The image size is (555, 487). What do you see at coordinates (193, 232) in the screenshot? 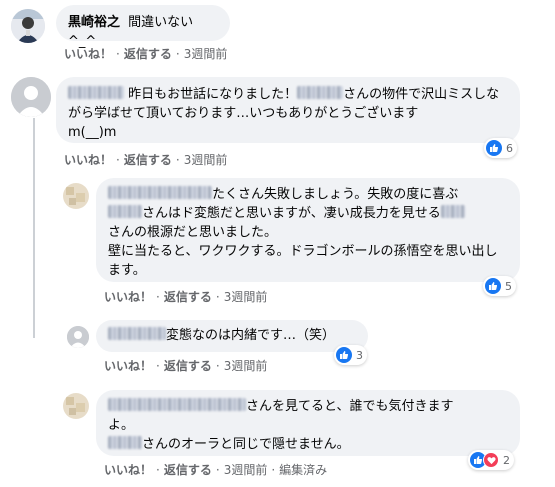
I see `reply-text-cont2: さんの根源だと思いました。` at bounding box center [193, 232].